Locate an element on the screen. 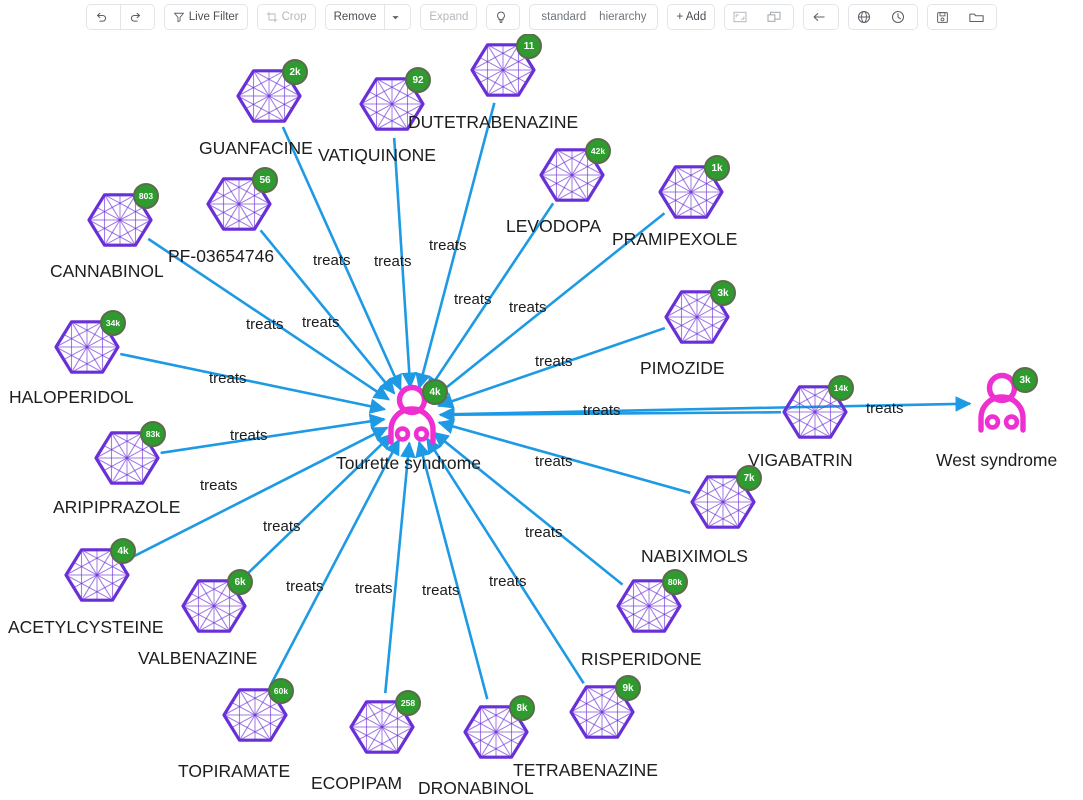  graph-node-drug: 60k is located at coordinates (256, 713).